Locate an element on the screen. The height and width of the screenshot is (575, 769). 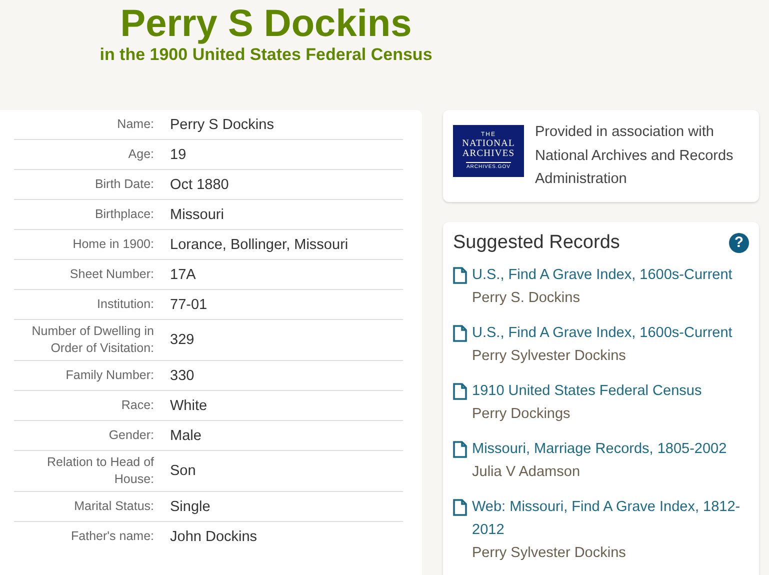
field-label: Institution: is located at coordinates (125, 304).